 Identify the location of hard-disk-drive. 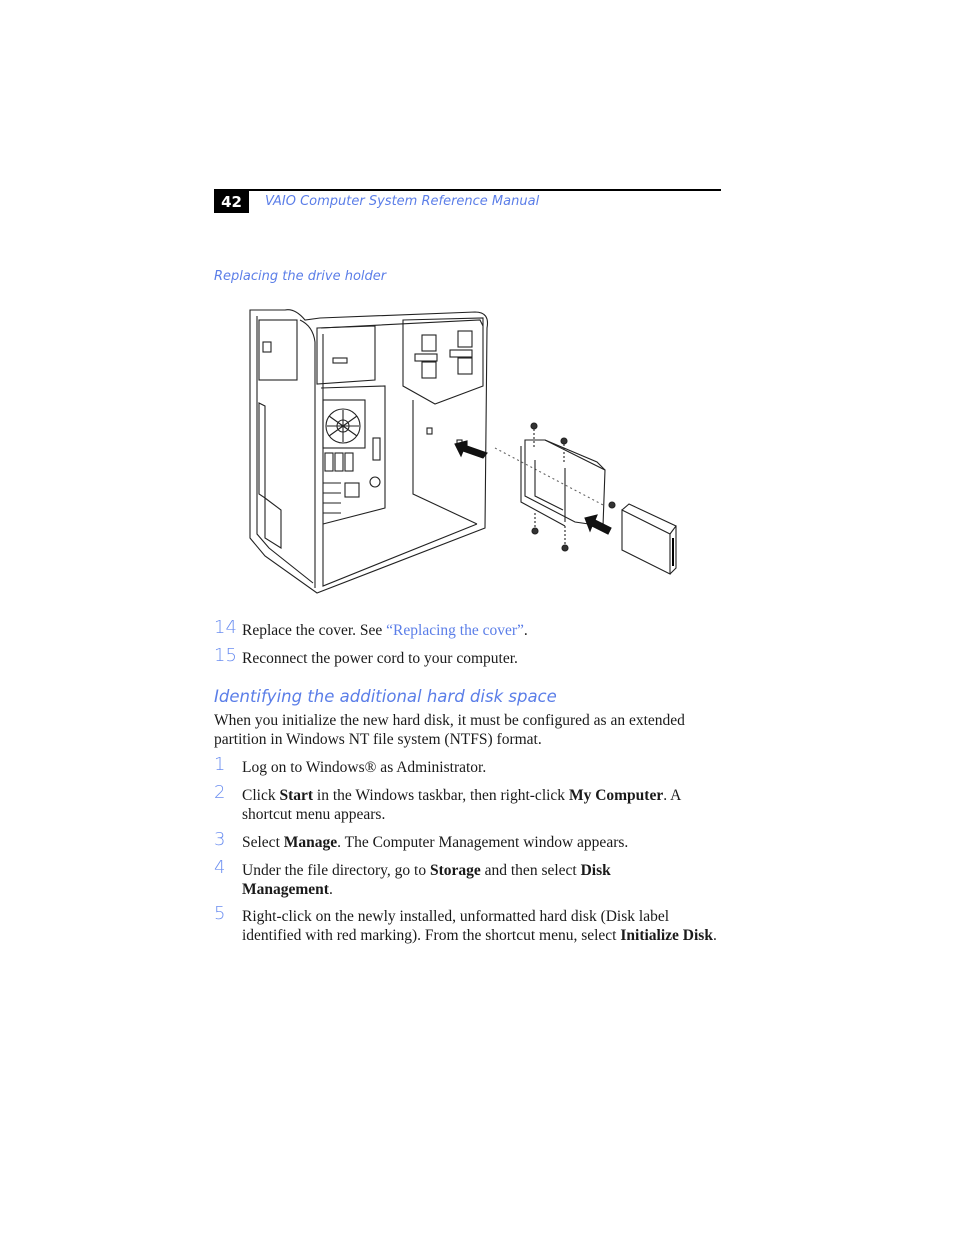
(649, 539).